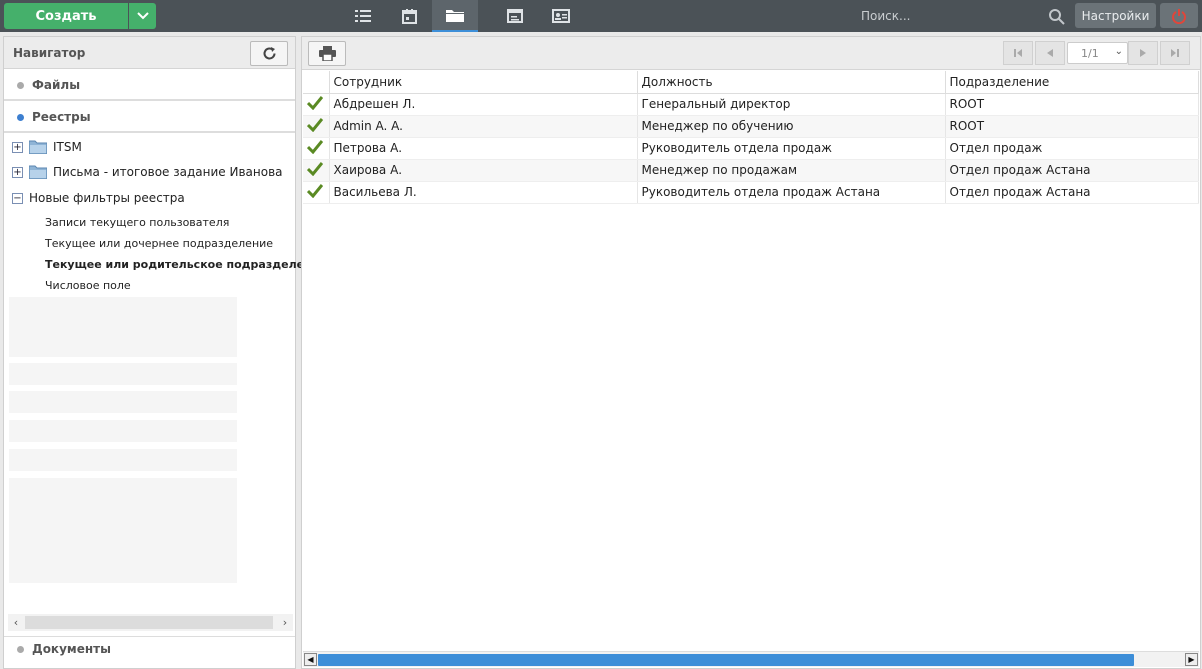 The width and height of the screenshot is (1202, 669). I want to click on page-select: 1/1 ⌄, so click(1097, 53).